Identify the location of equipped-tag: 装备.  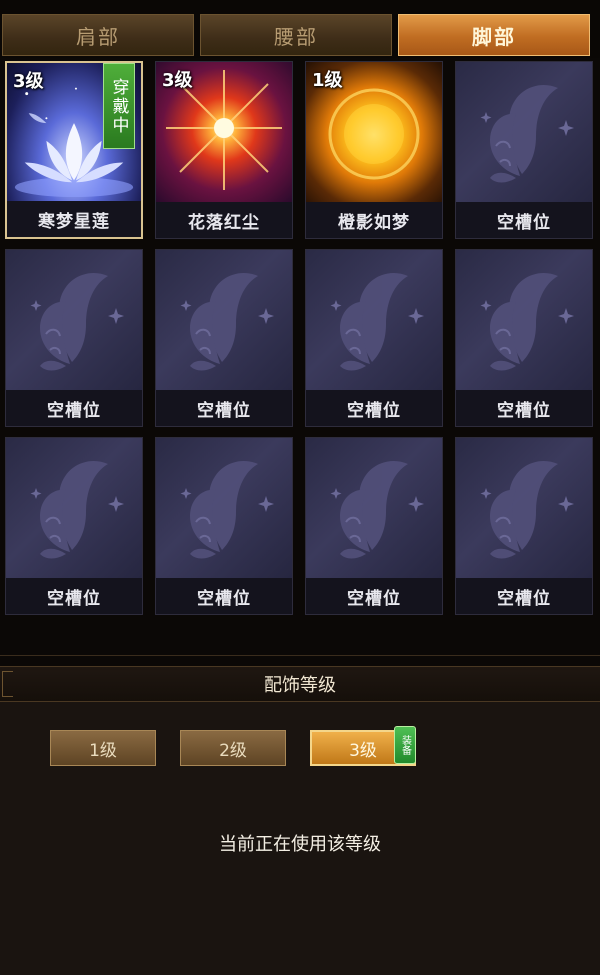
(405, 745).